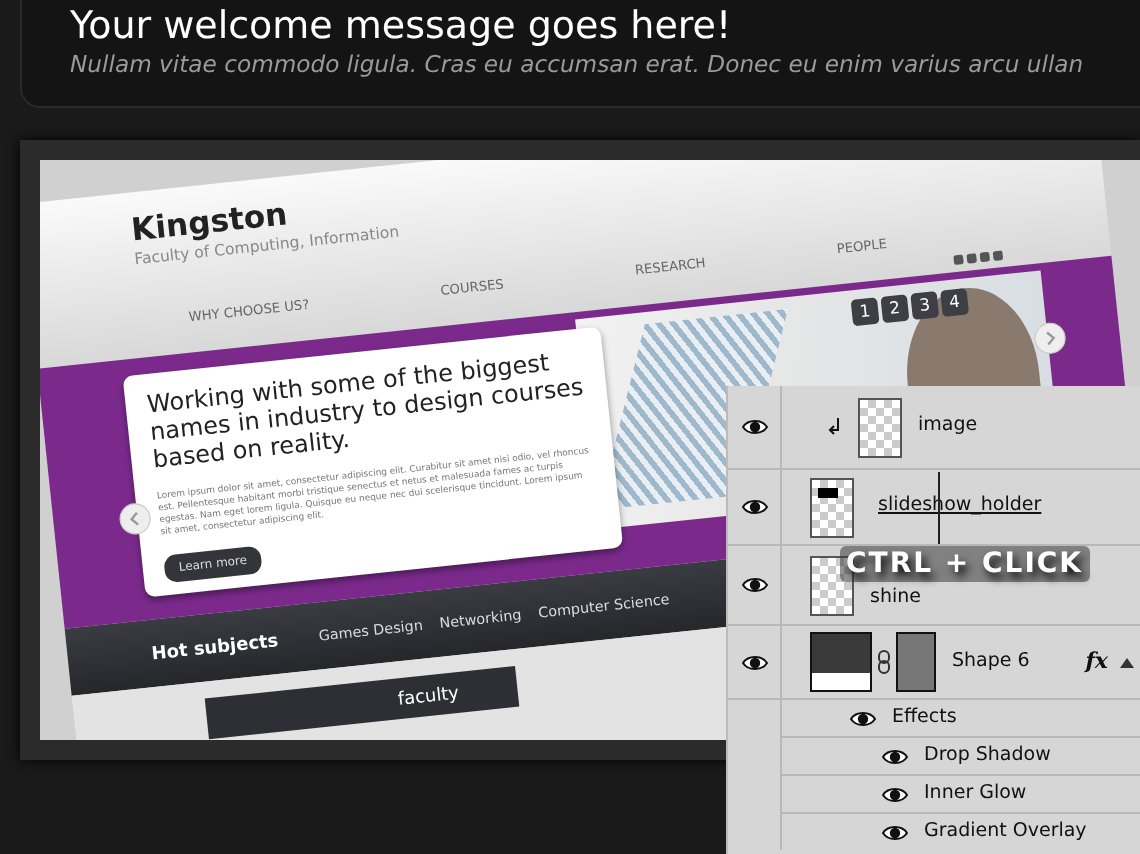 This screenshot has height=854, width=1140. What do you see at coordinates (884, 662) in the screenshot?
I see `link-icon` at bounding box center [884, 662].